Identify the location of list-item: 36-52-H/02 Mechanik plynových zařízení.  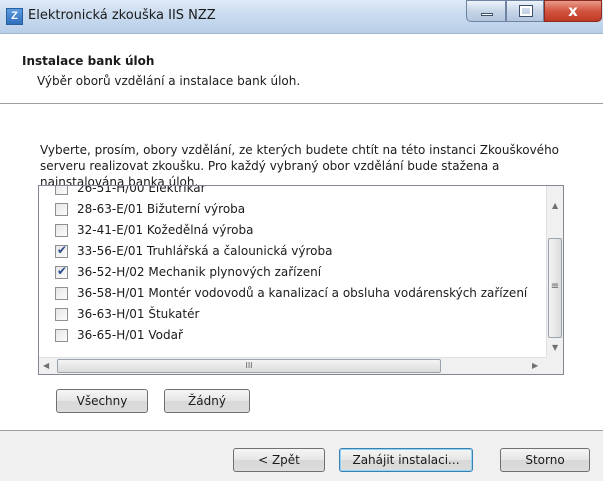
(292, 273).